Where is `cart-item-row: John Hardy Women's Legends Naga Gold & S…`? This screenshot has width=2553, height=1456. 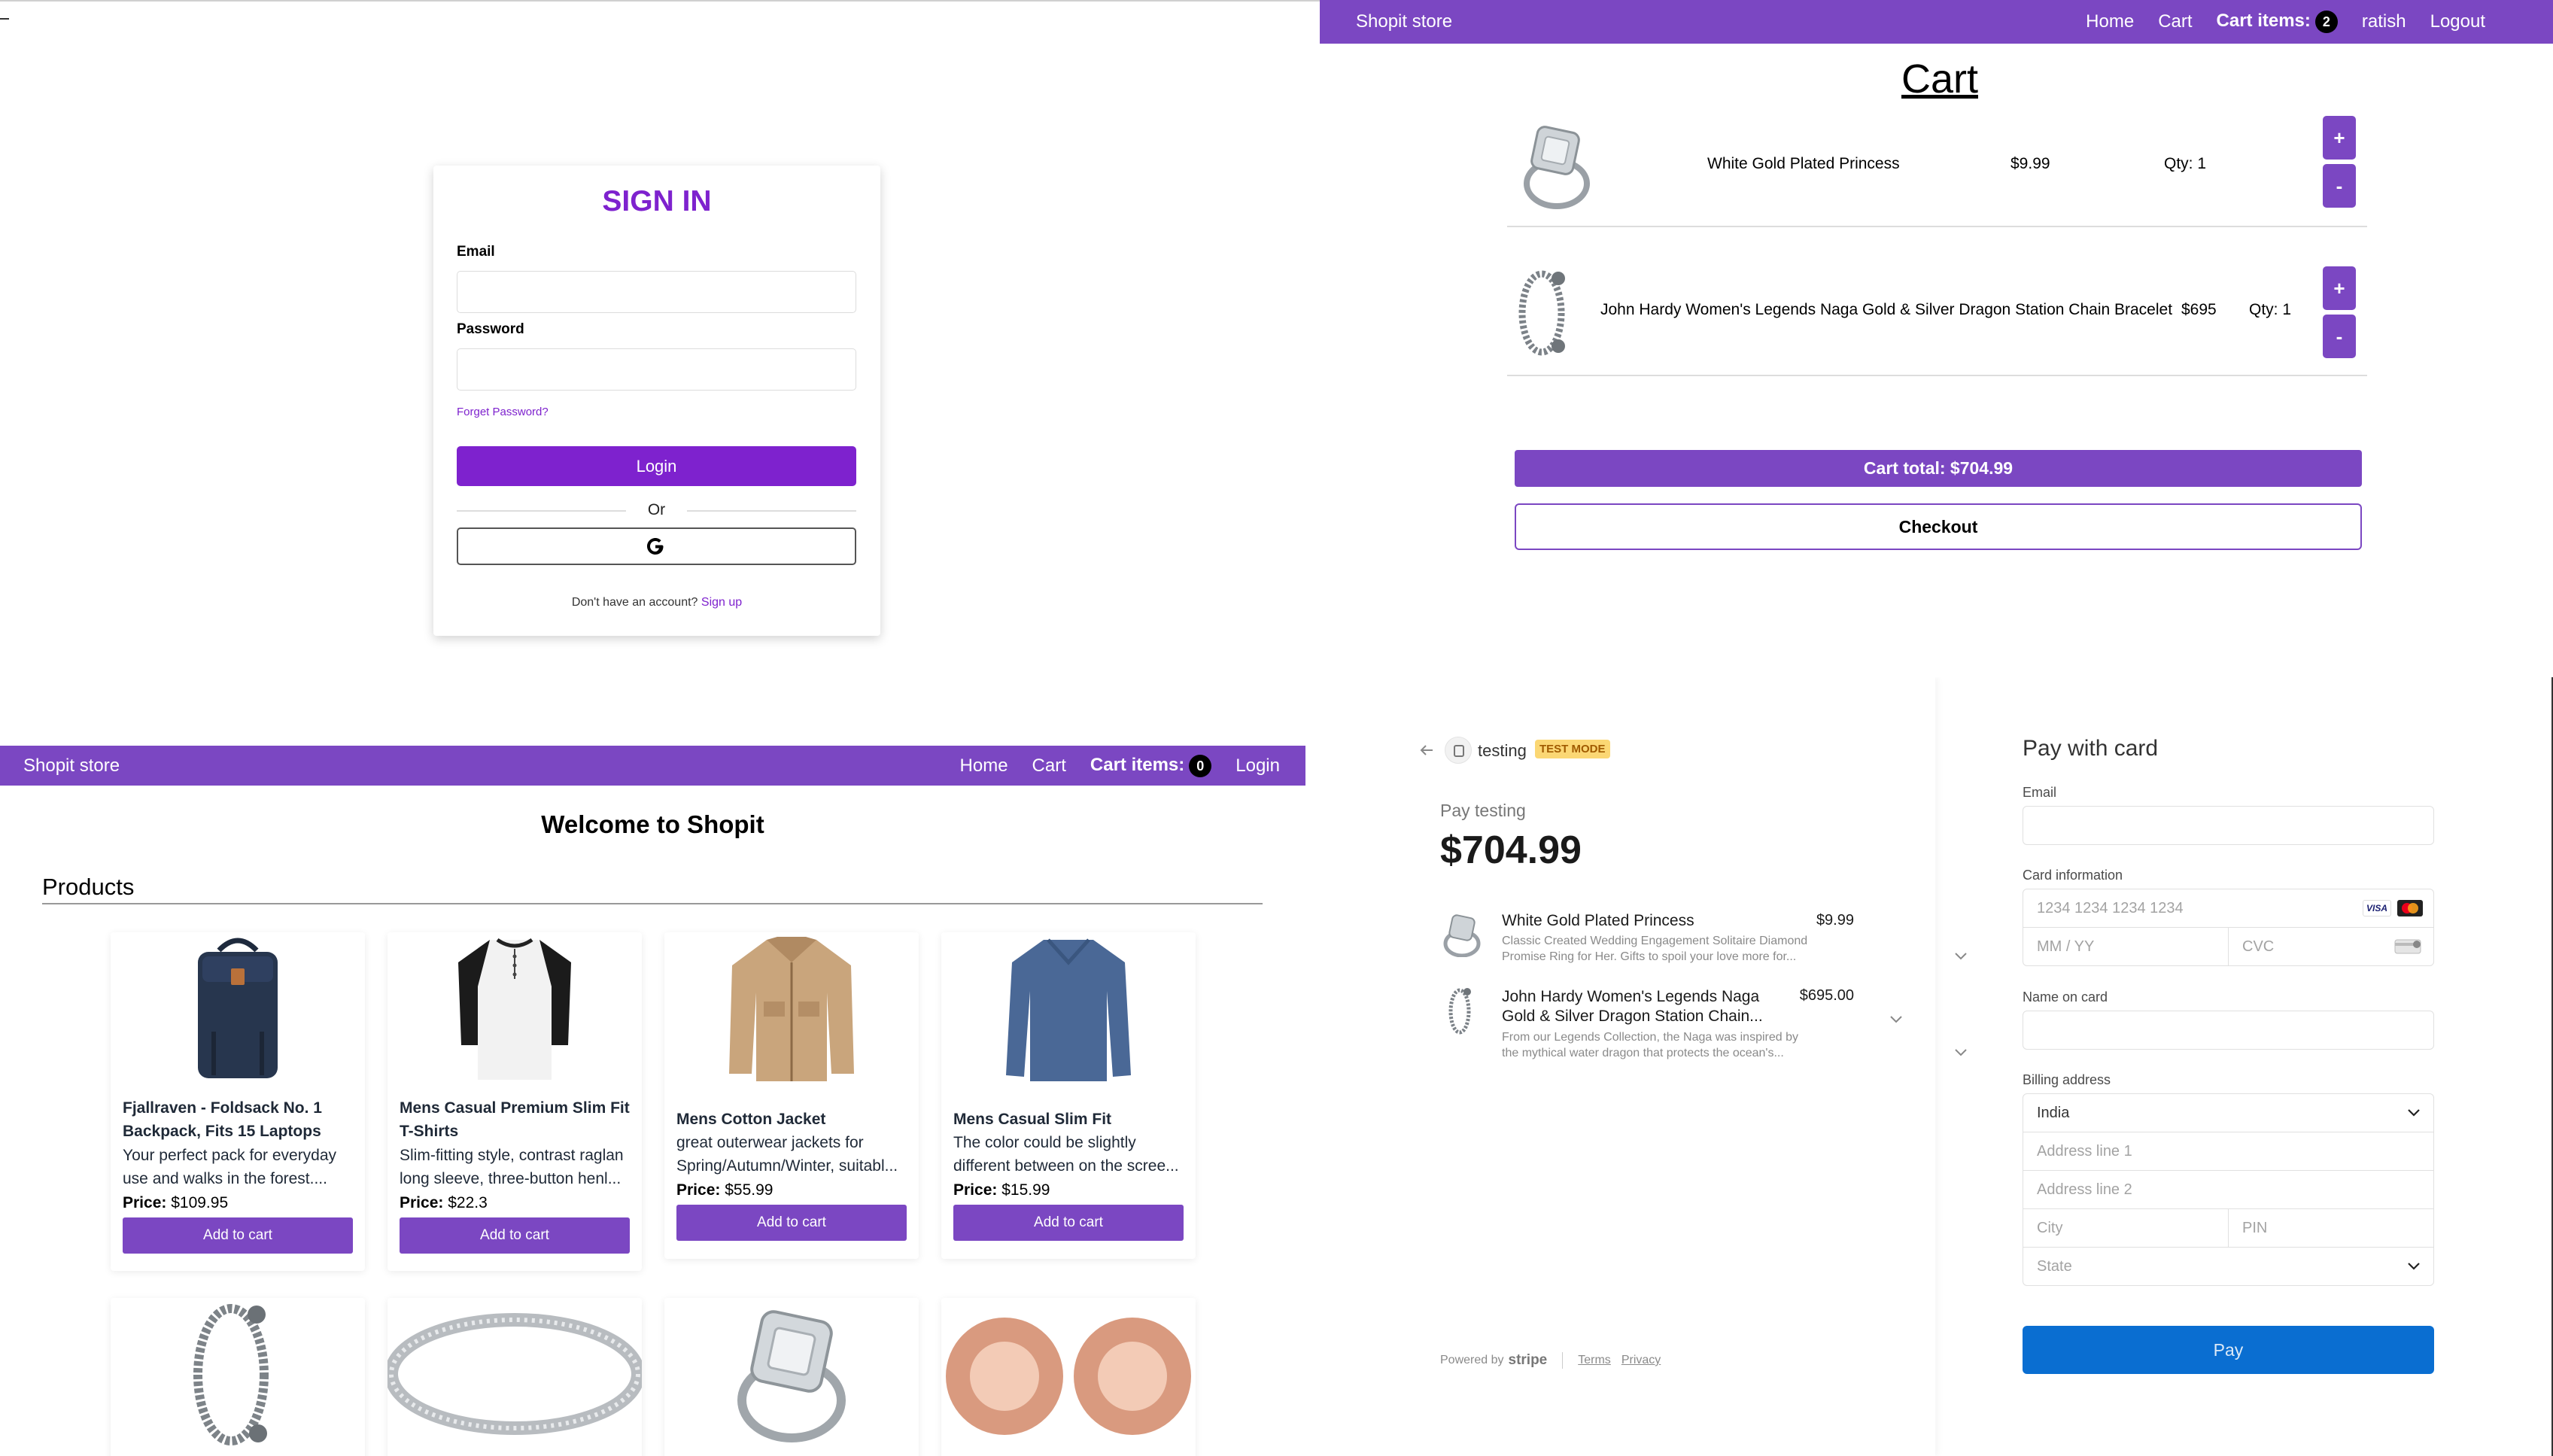
cart-item-row: John Hardy Women's Legends Naga Gold & S… is located at coordinates (1937, 301).